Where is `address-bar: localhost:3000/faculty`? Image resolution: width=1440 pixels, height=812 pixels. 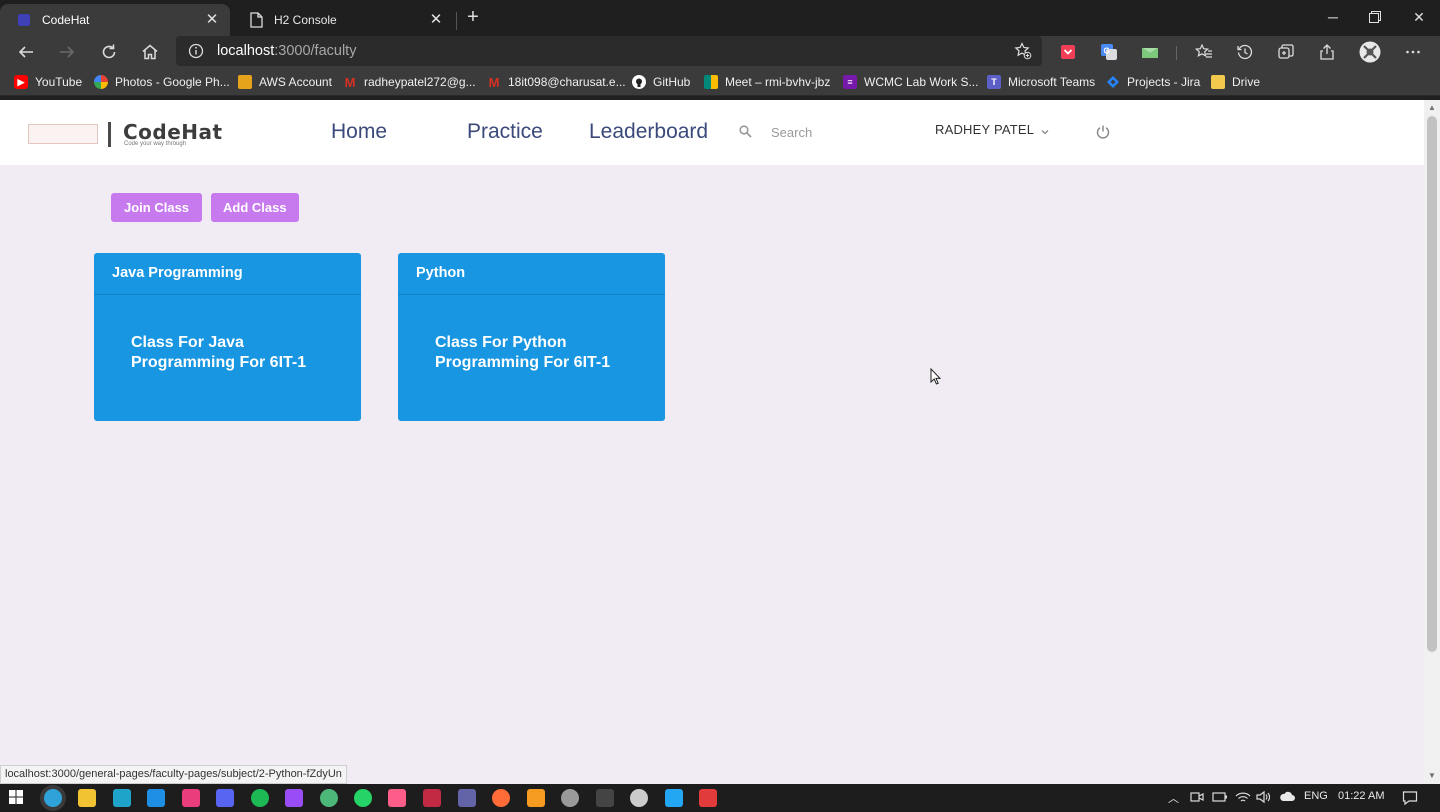 address-bar: localhost:3000/faculty is located at coordinates (609, 51).